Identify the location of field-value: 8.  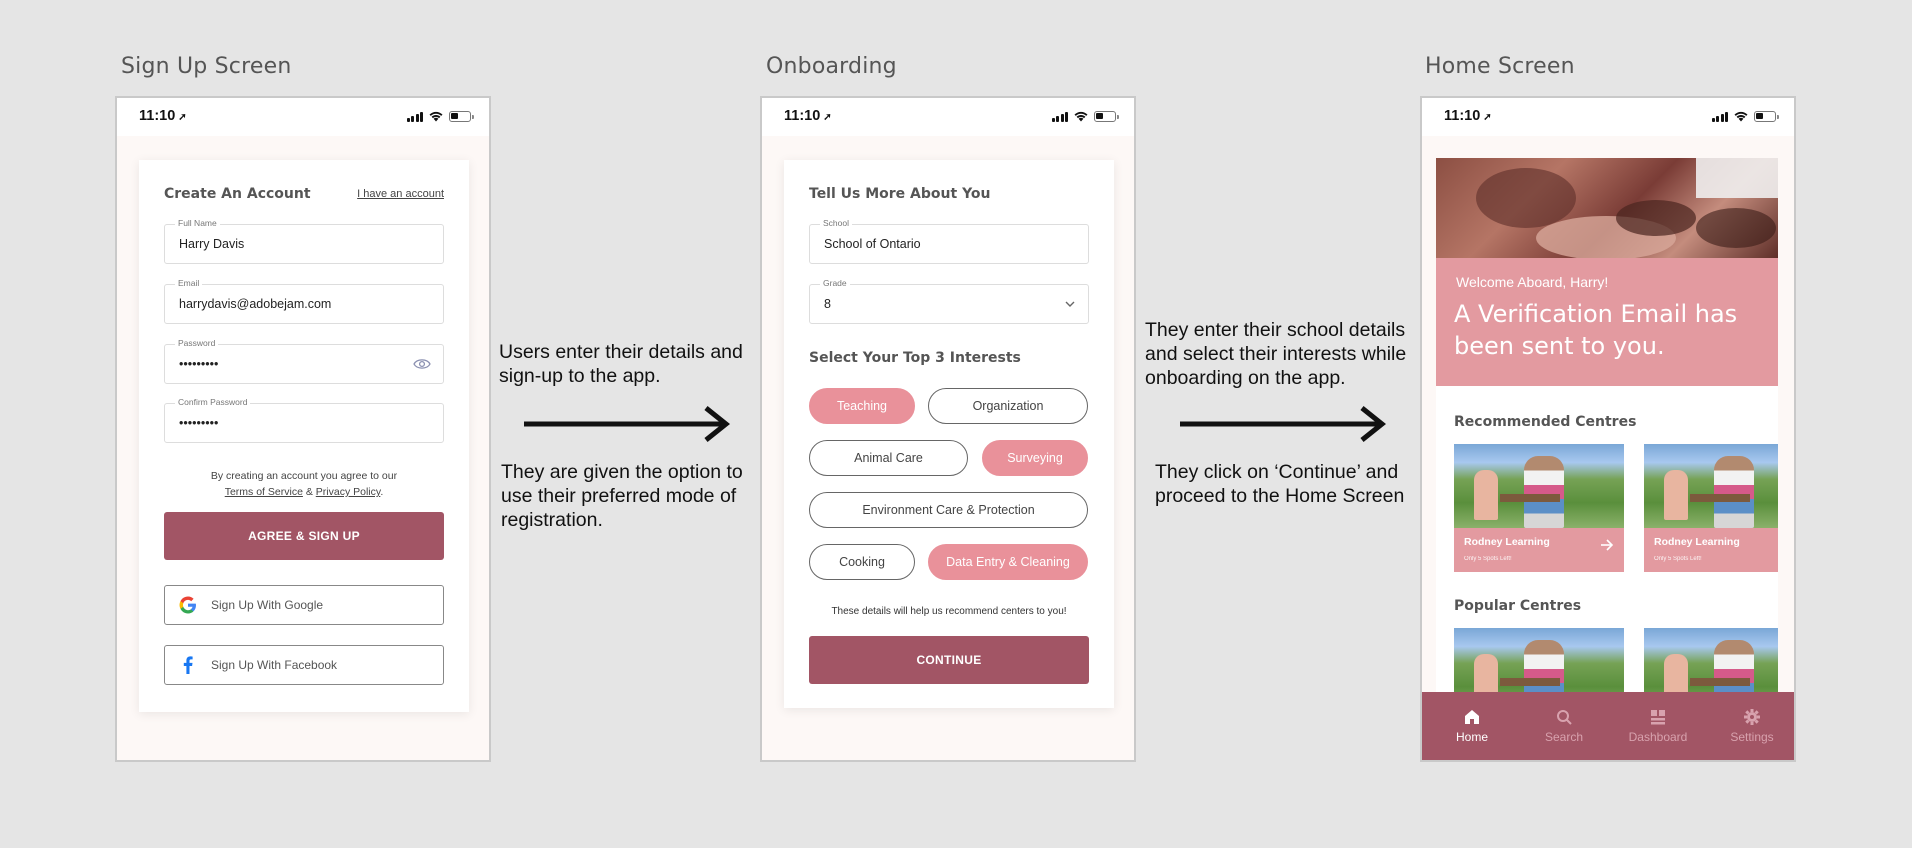
(827, 304).